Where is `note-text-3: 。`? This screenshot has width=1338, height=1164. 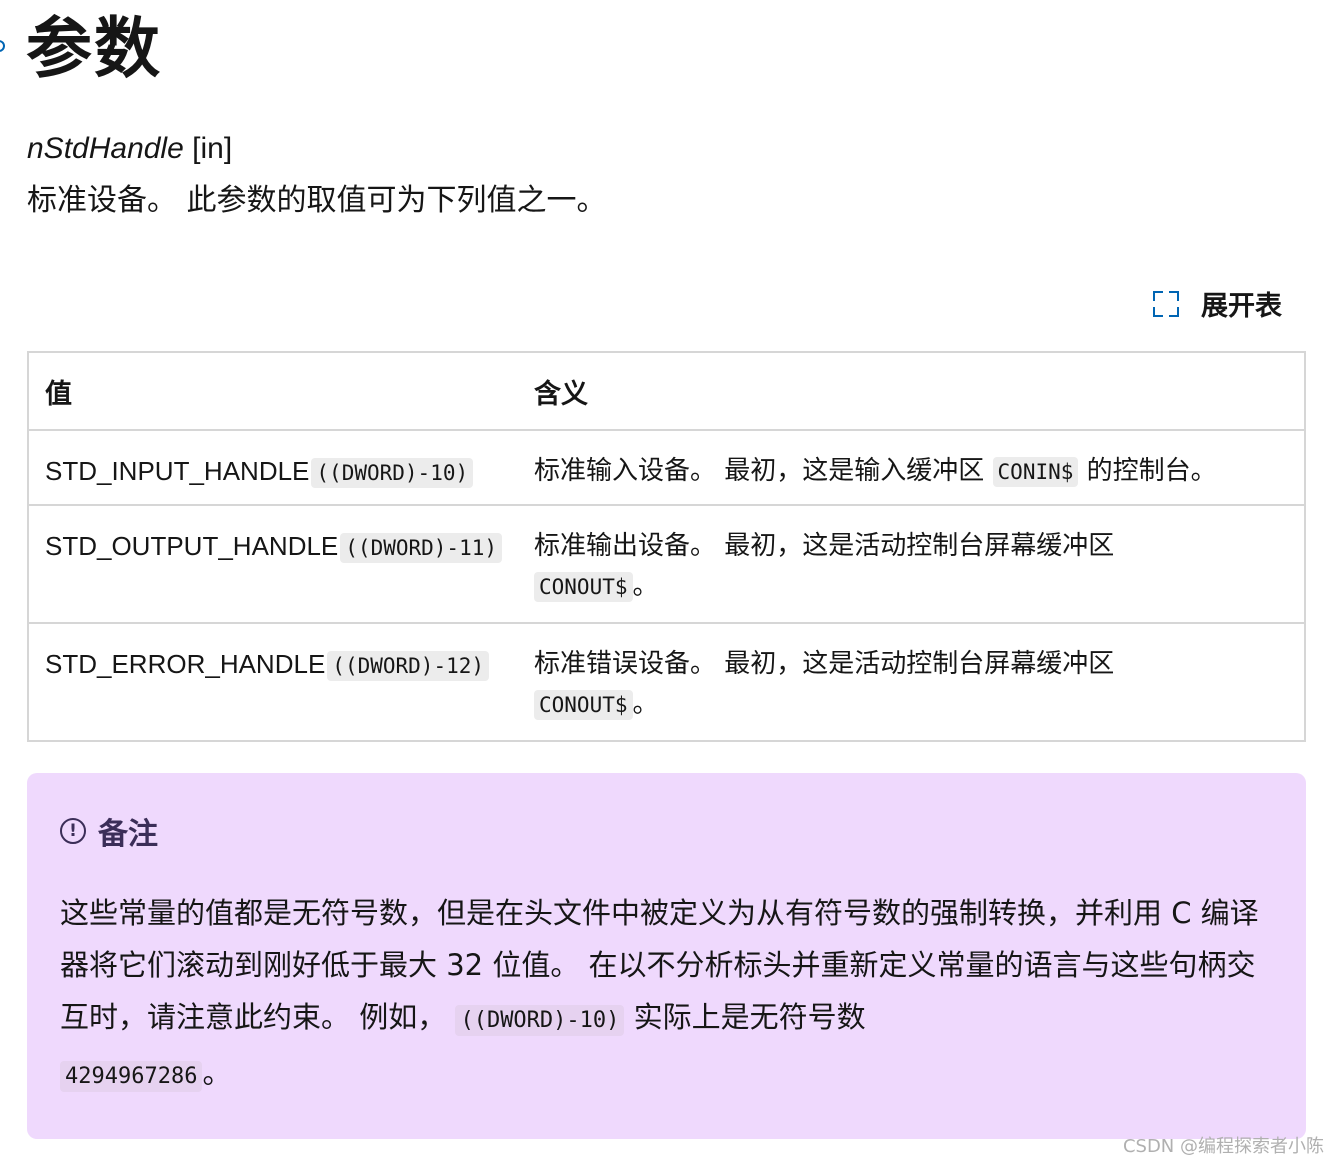 note-text-3: 。 is located at coordinates (217, 1073).